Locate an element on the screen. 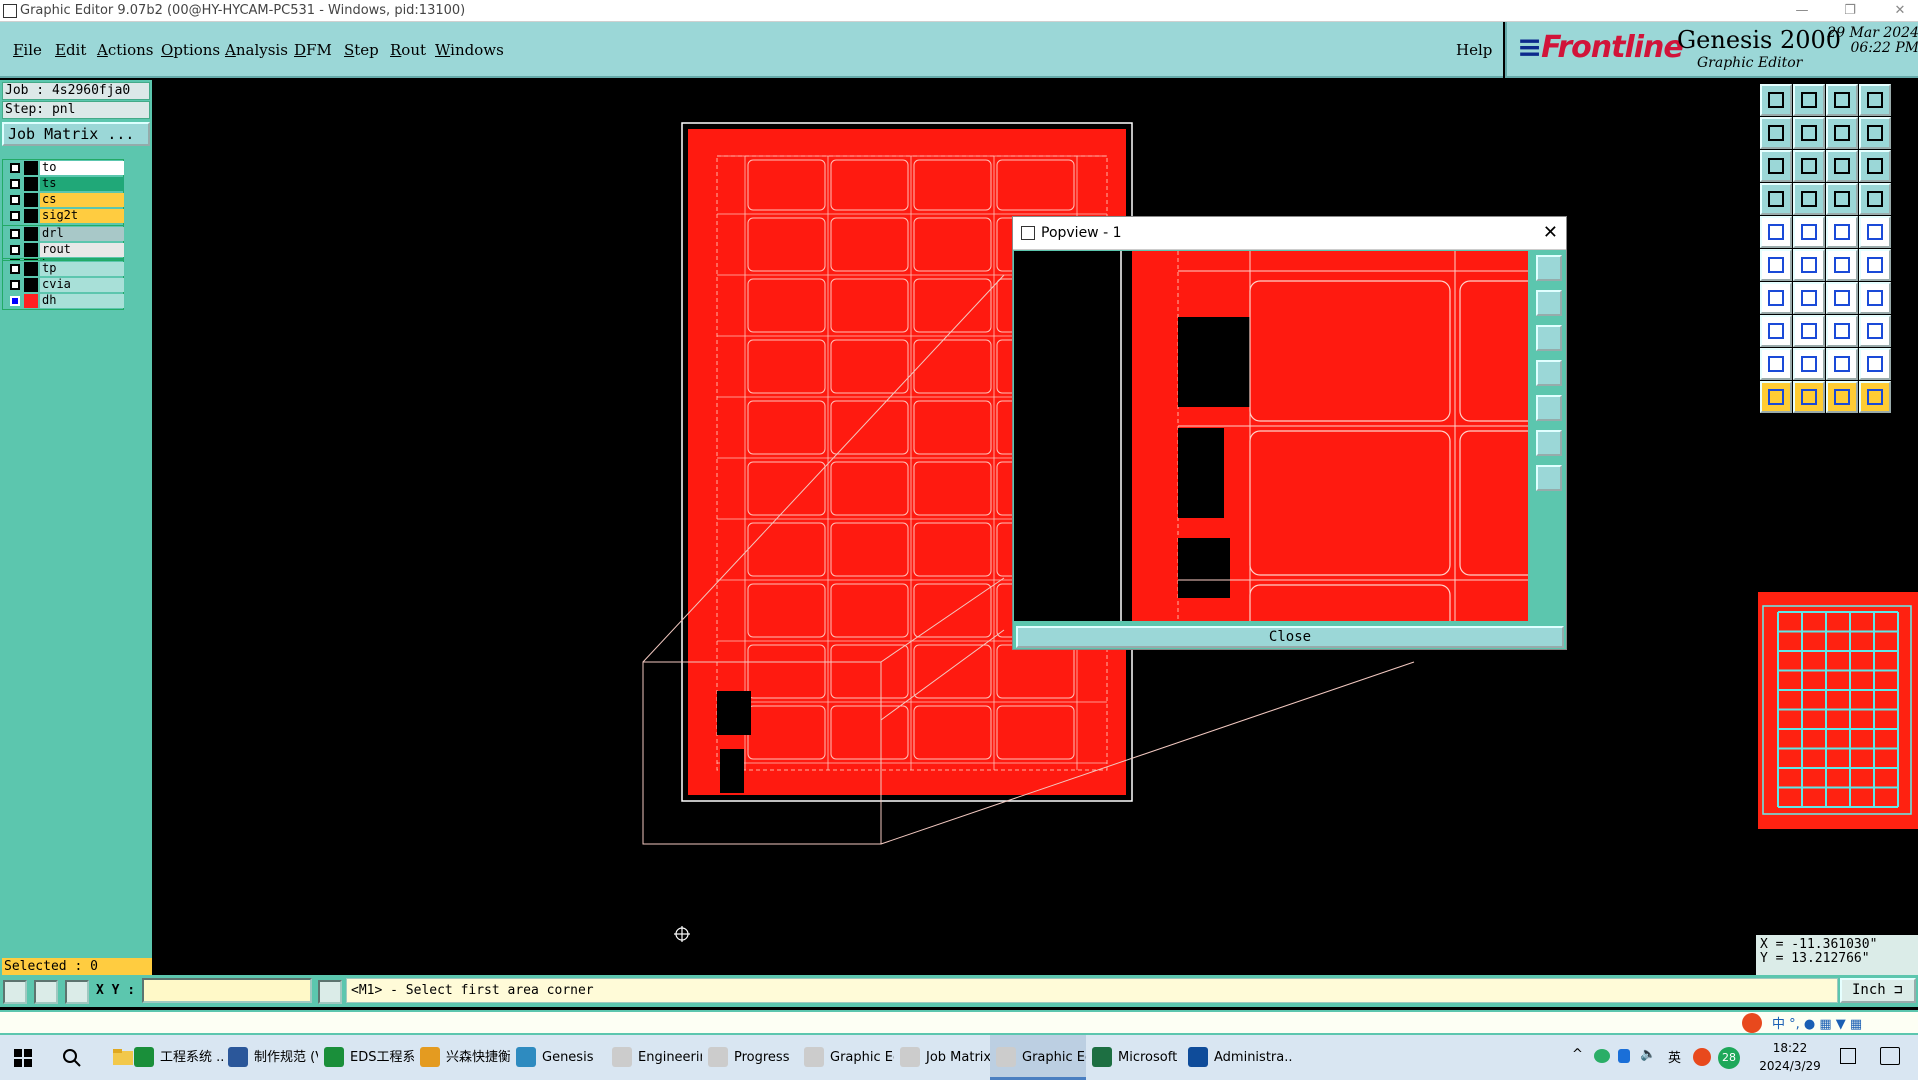  menu-windows: Windows is located at coordinates (469, 50).